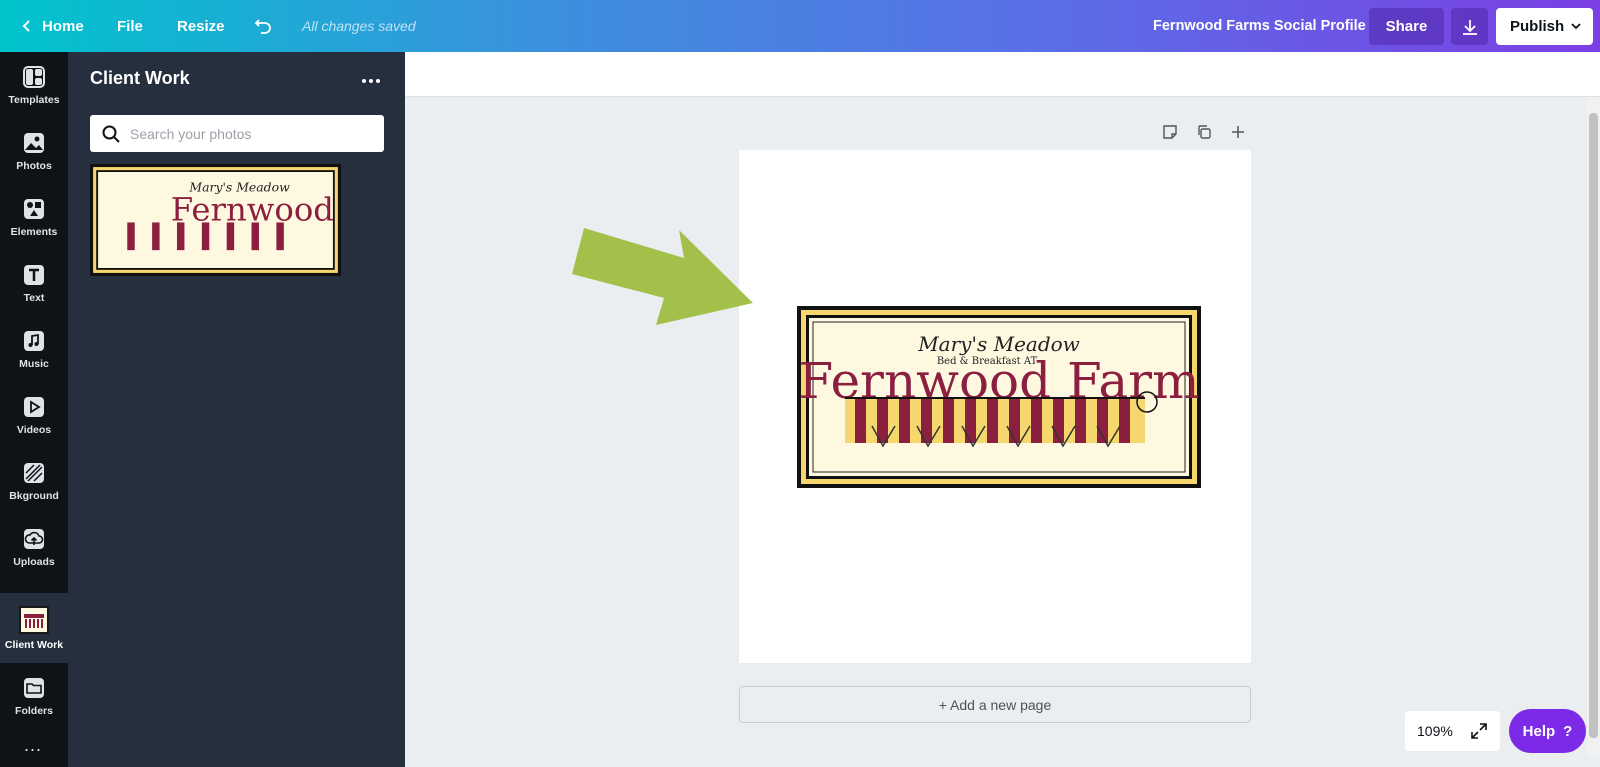 The image size is (1600, 767). I want to click on download-icon, so click(1469, 27).